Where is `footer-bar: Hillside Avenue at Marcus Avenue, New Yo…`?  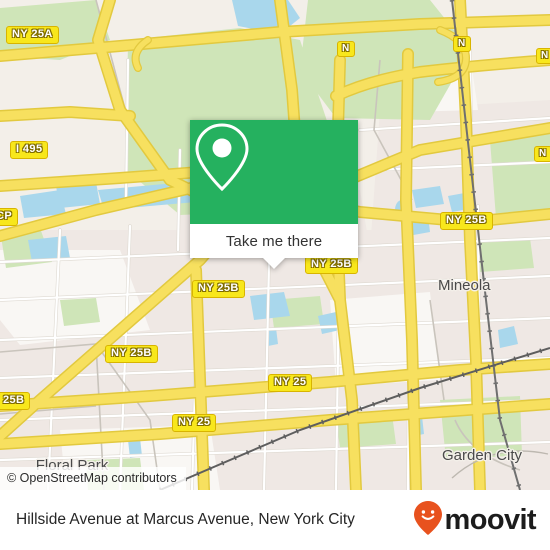 footer-bar: Hillside Avenue at Marcus Avenue, New Yo… is located at coordinates (275, 520).